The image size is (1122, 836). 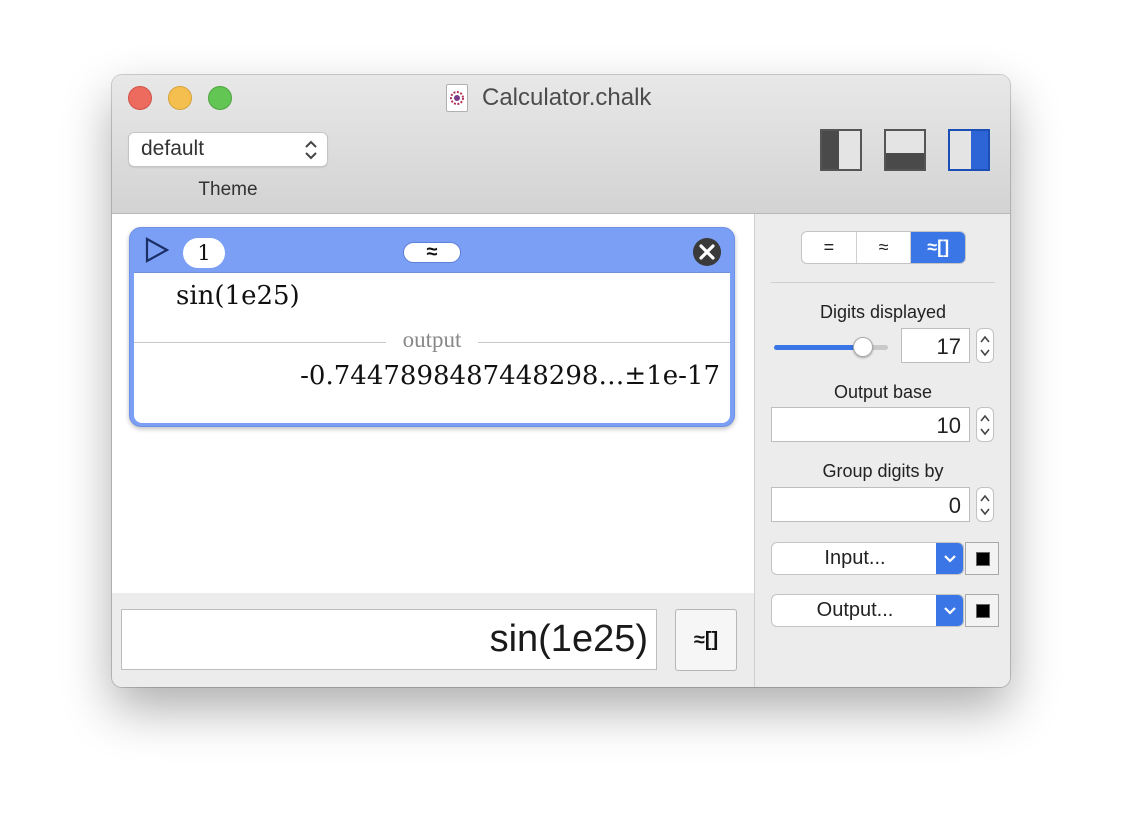 What do you see at coordinates (707, 252) in the screenshot?
I see `remove-entry-icon` at bounding box center [707, 252].